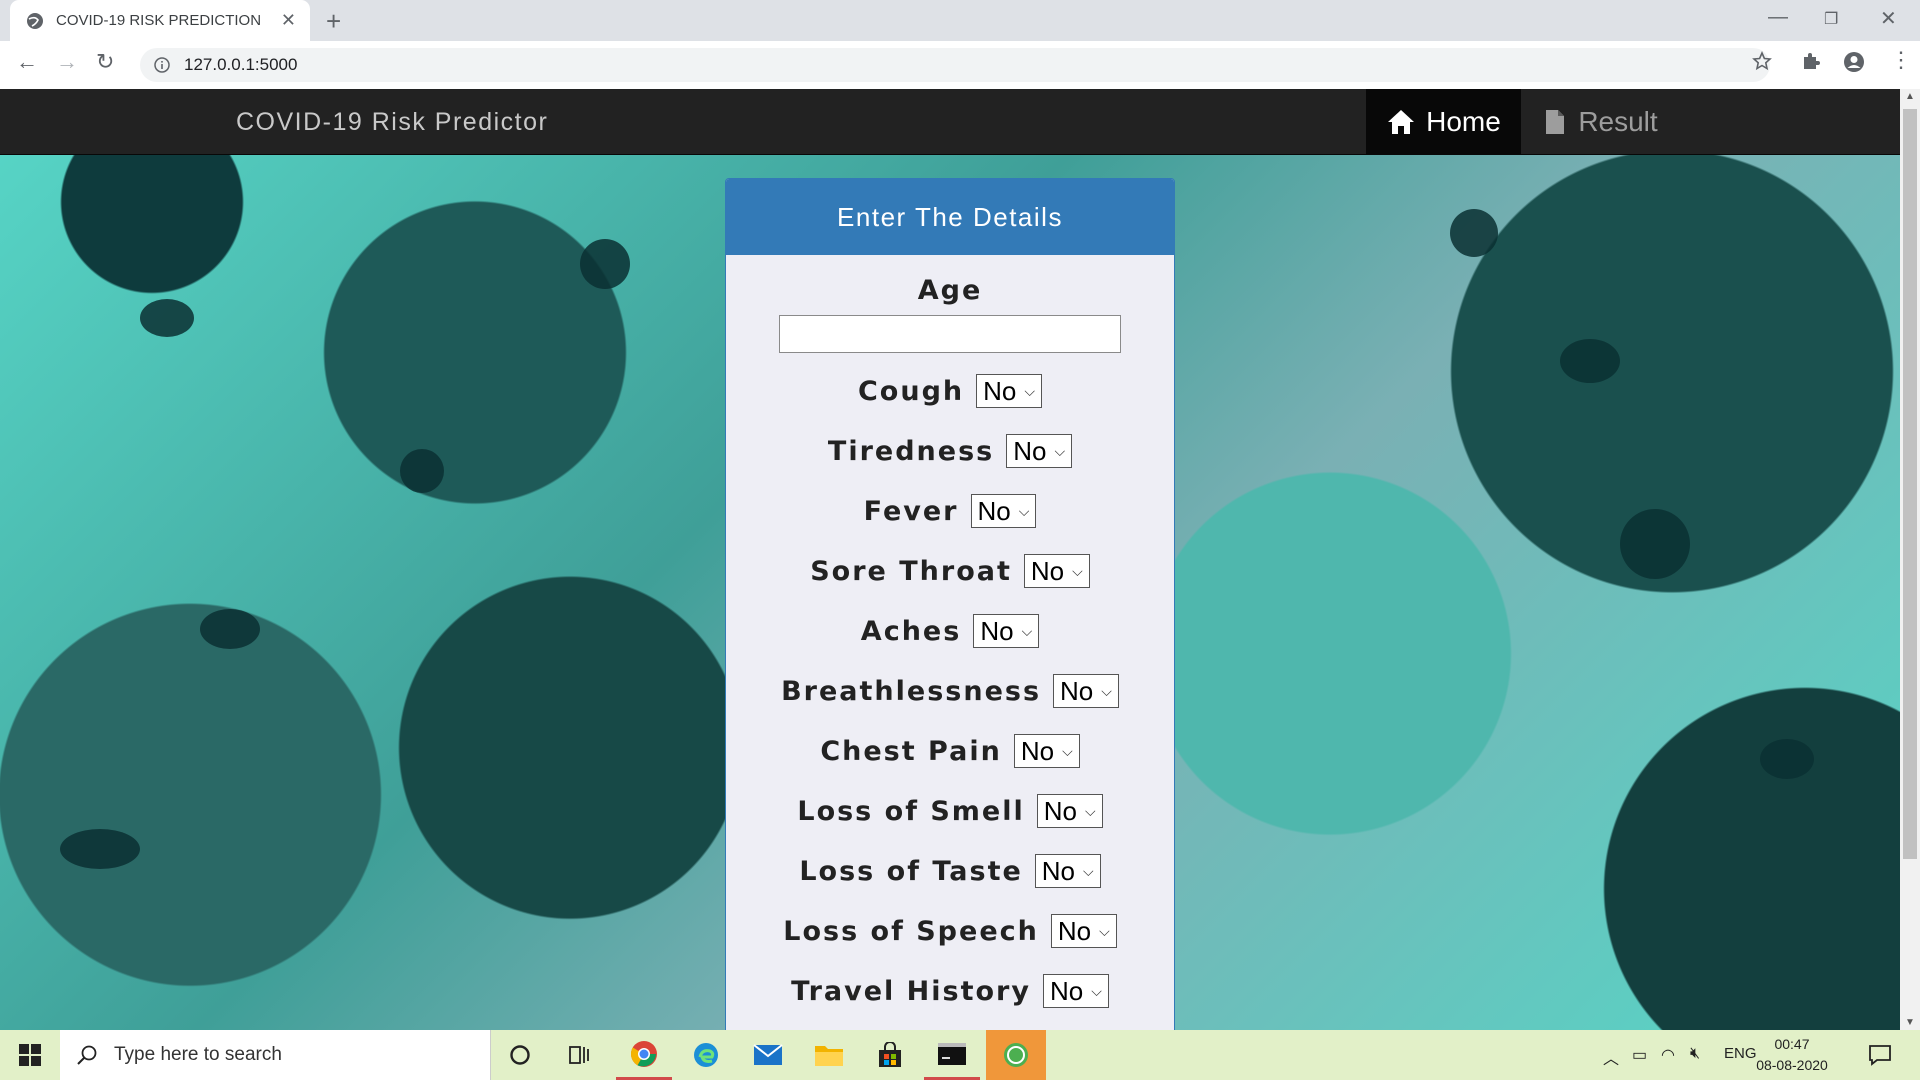  Describe the element at coordinates (87, 1055) in the screenshot. I see `search-icon` at that location.